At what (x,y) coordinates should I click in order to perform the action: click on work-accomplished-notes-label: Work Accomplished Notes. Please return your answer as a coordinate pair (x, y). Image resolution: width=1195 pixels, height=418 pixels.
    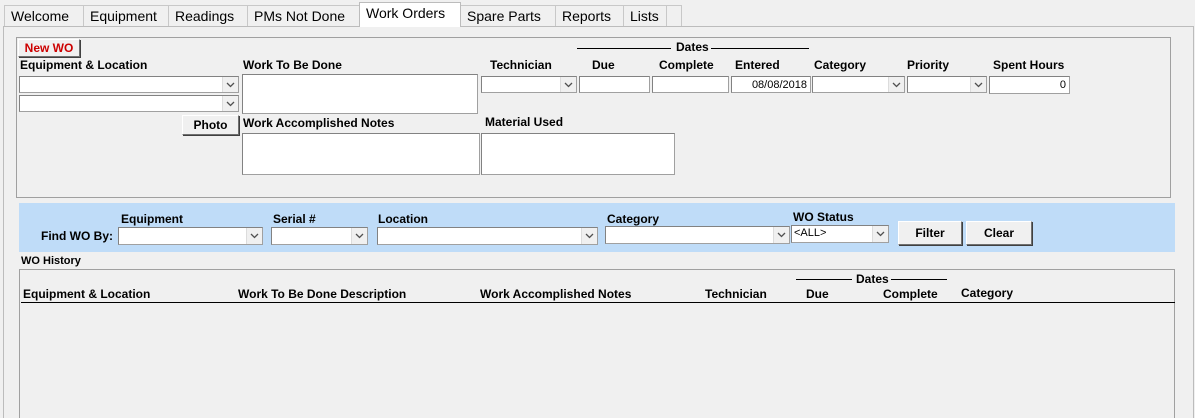
    Looking at the image, I should click on (319, 123).